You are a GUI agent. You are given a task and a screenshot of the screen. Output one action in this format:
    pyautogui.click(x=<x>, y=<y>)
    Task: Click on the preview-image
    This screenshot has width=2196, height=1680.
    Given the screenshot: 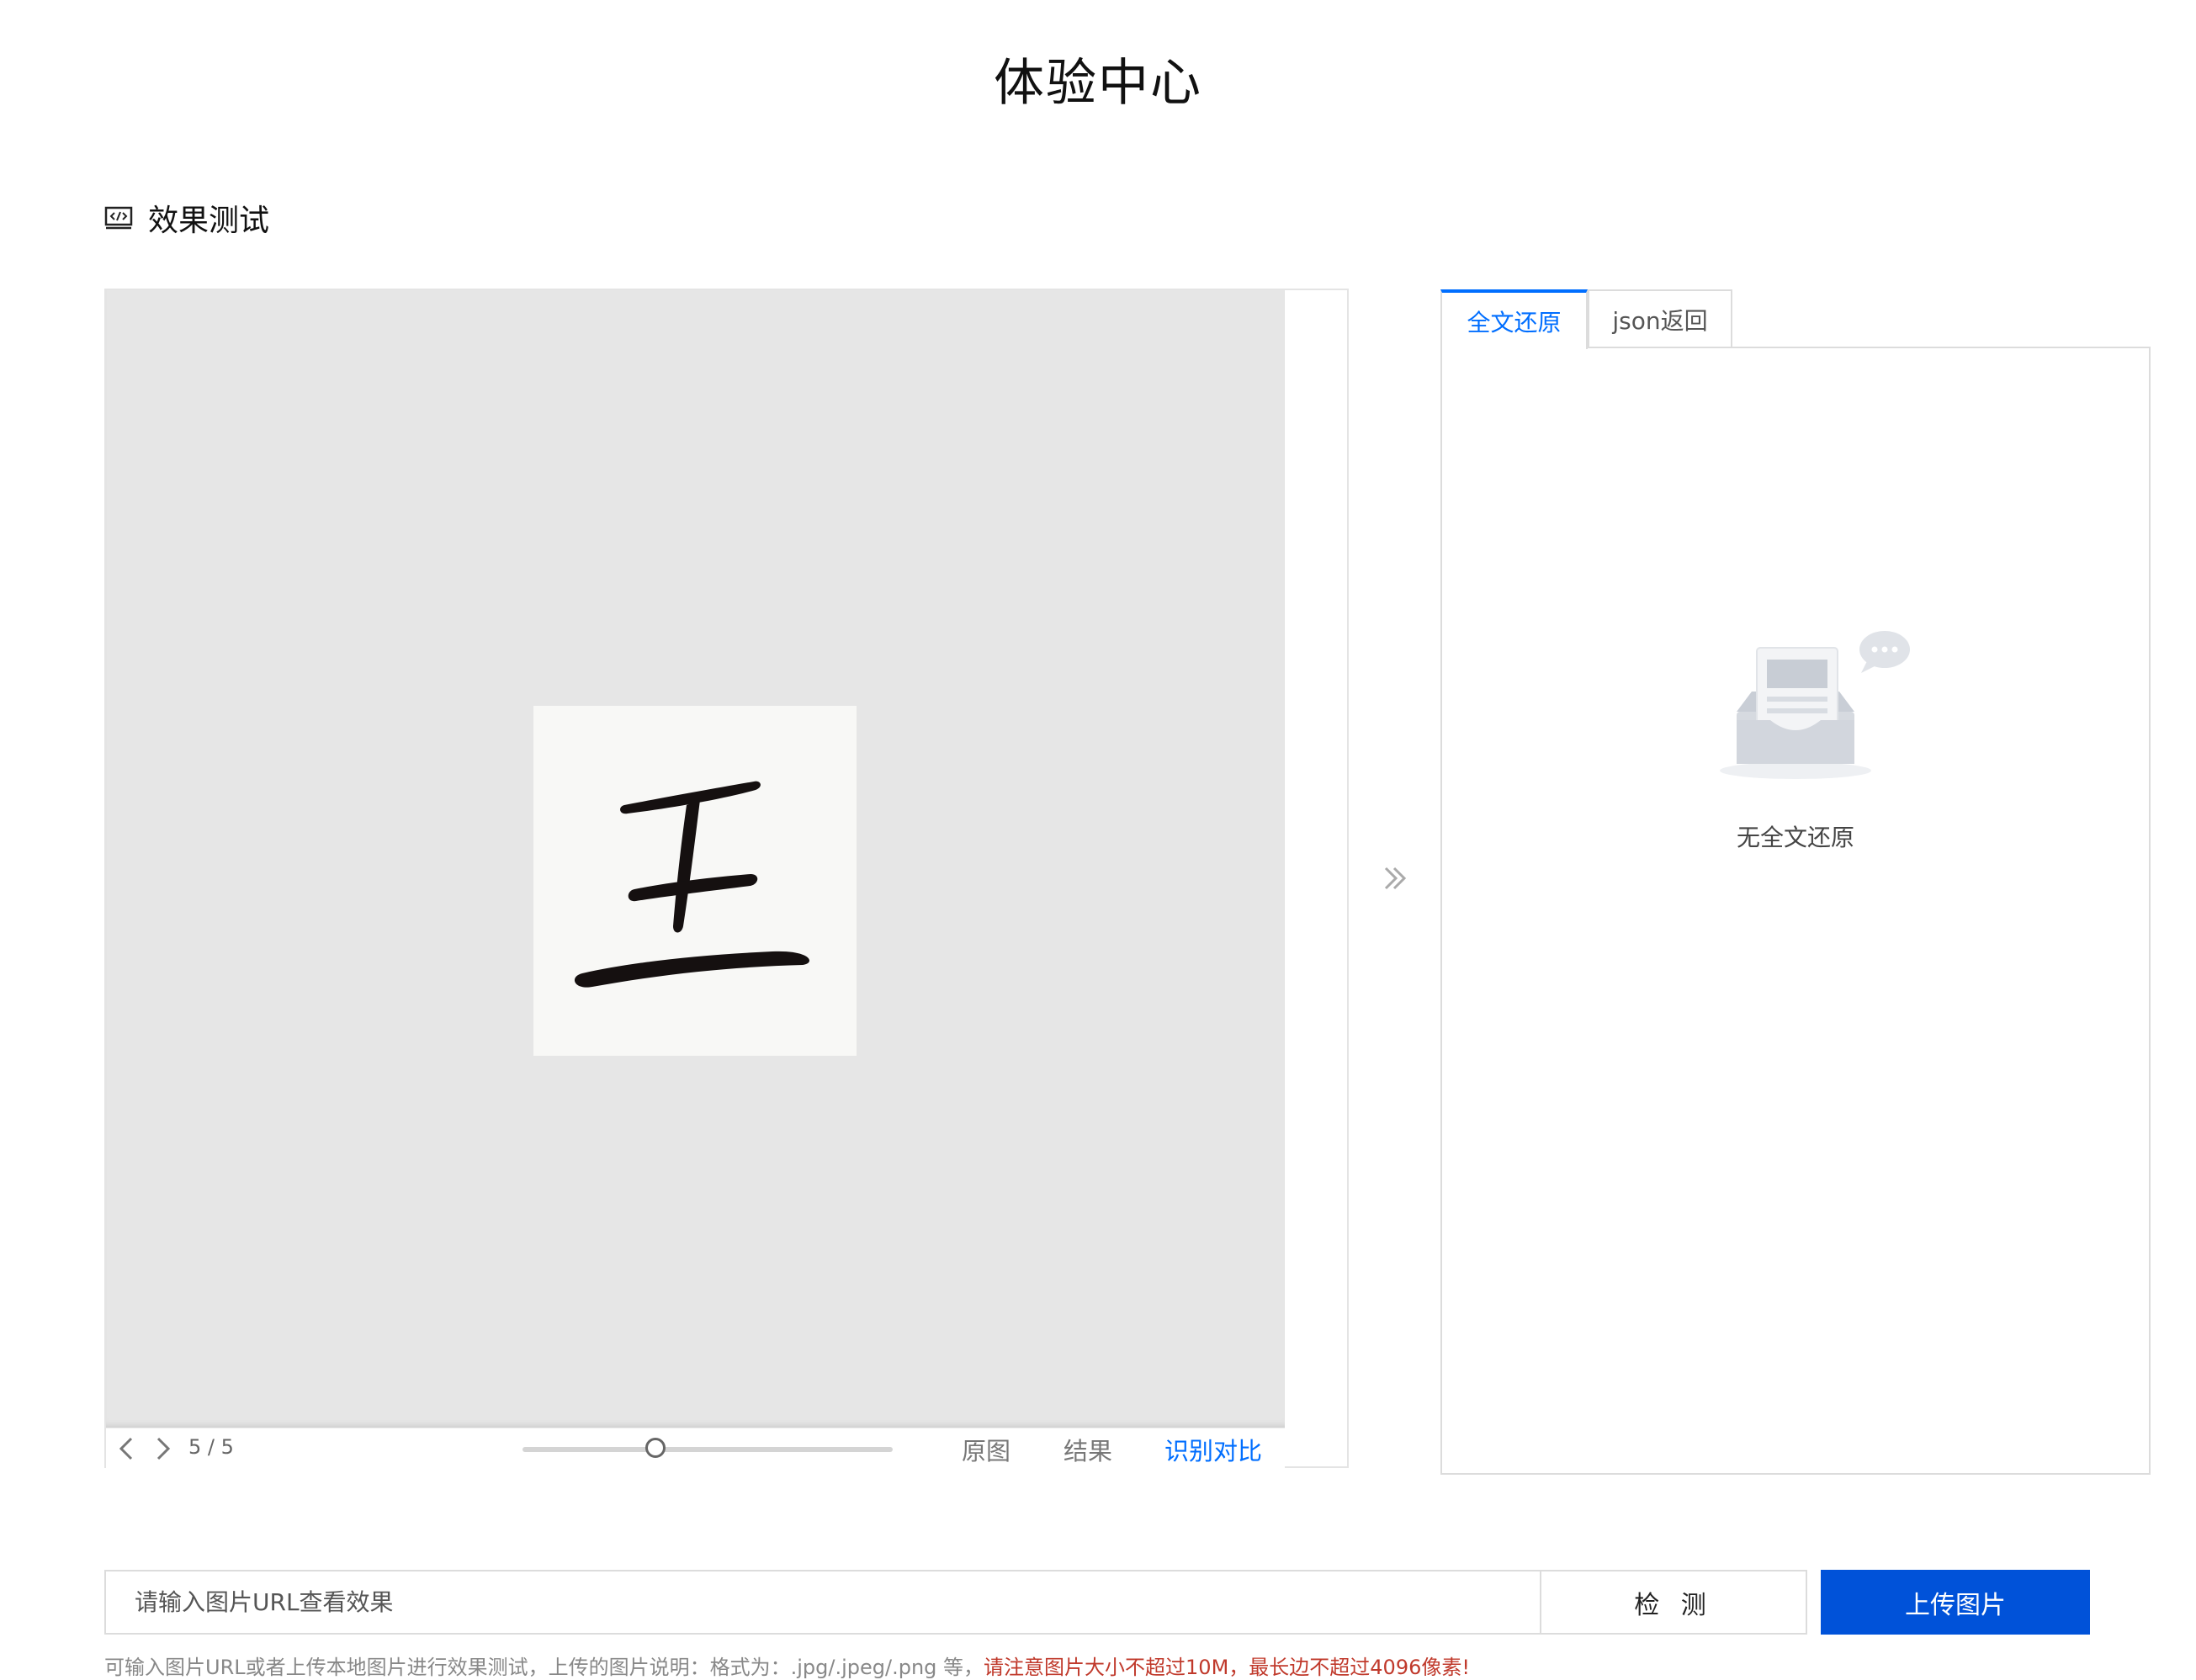 What is the action you would take?
    pyautogui.click(x=695, y=881)
    